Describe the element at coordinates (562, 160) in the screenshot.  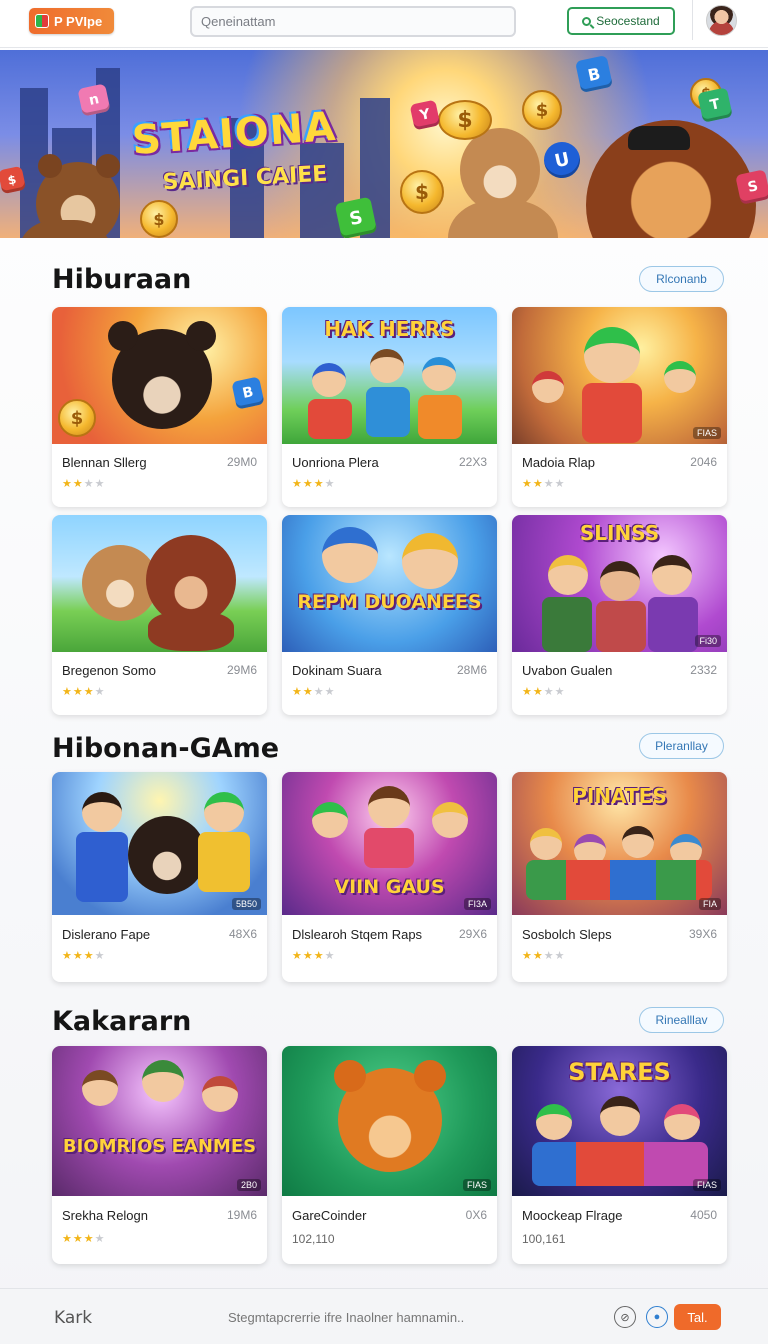
I see `letter-block-icon: U` at that location.